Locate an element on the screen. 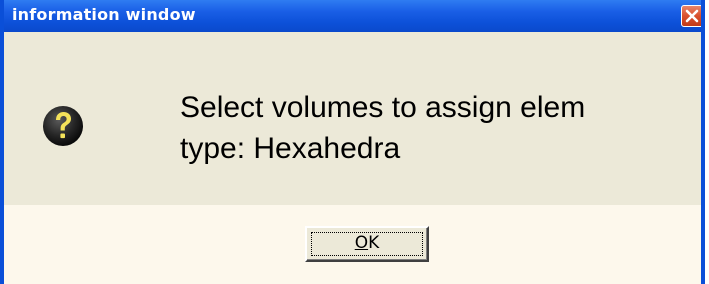 Image resolution: width=709 pixels, height=284 pixels. ok-button-label: OK is located at coordinates (367, 243).